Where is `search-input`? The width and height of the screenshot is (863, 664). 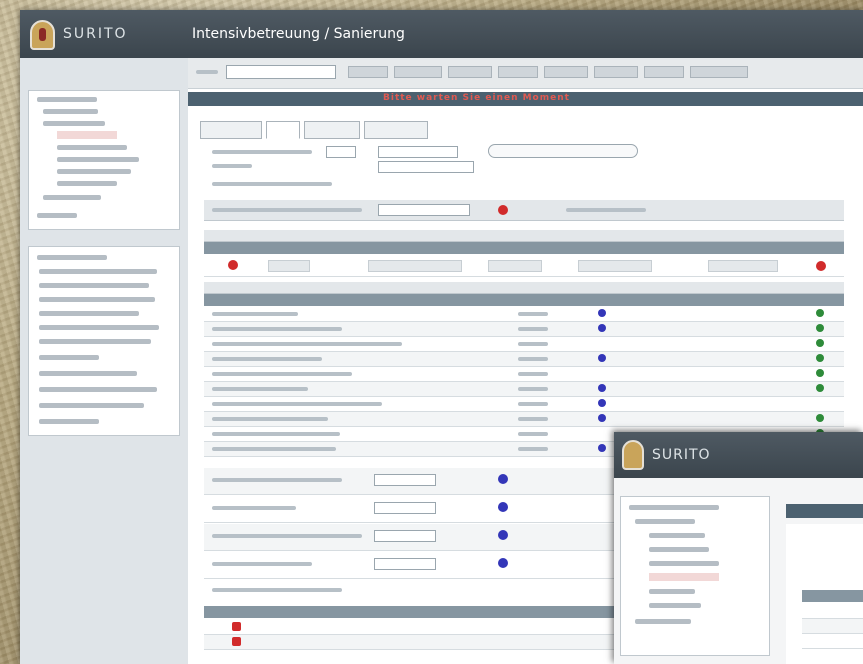 search-input is located at coordinates (281, 72).